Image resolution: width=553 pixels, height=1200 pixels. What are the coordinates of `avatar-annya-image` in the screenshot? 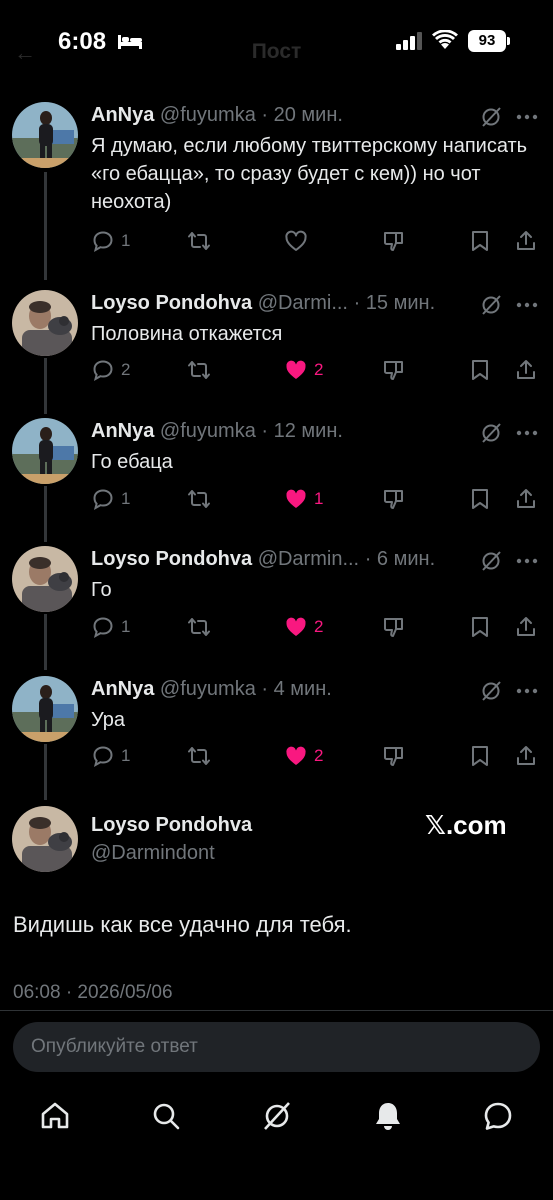 It's located at (45, 135).